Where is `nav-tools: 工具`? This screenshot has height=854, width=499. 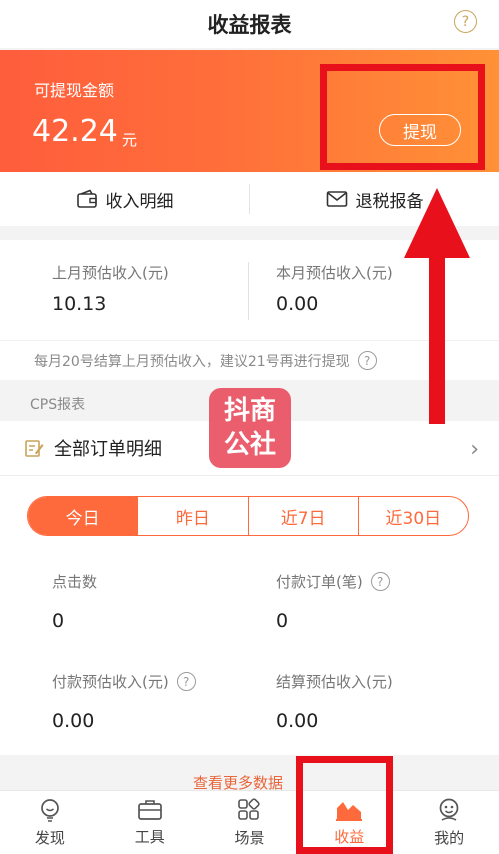
nav-tools: 工具 is located at coordinates (150, 822).